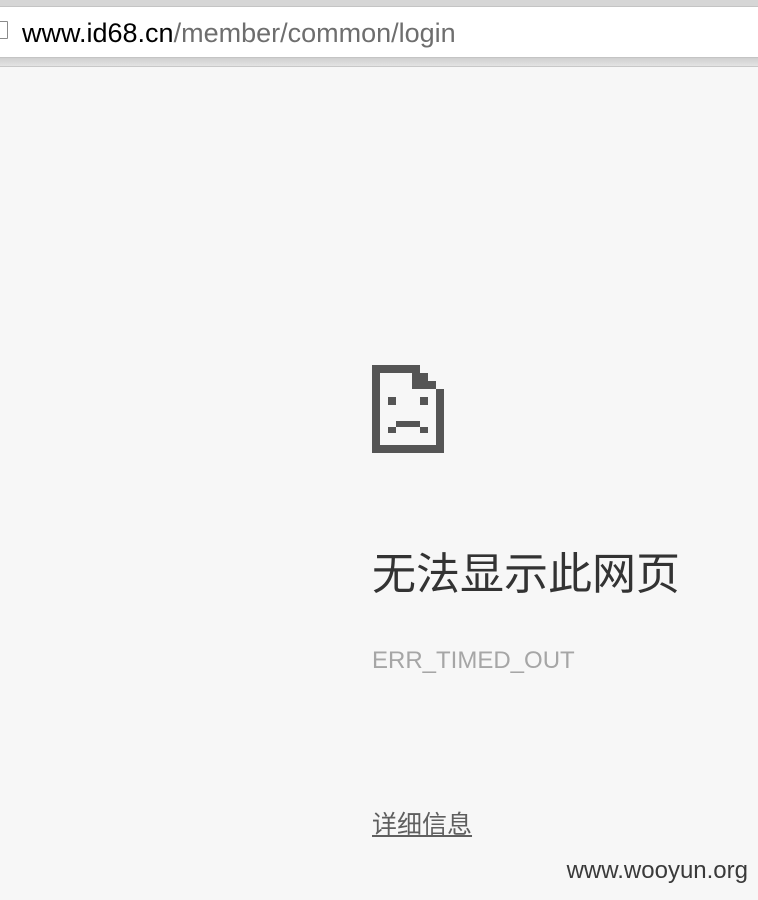 The height and width of the screenshot is (900, 758). Describe the element at coordinates (422, 825) in the screenshot. I see `details-link: 详细信息` at that location.